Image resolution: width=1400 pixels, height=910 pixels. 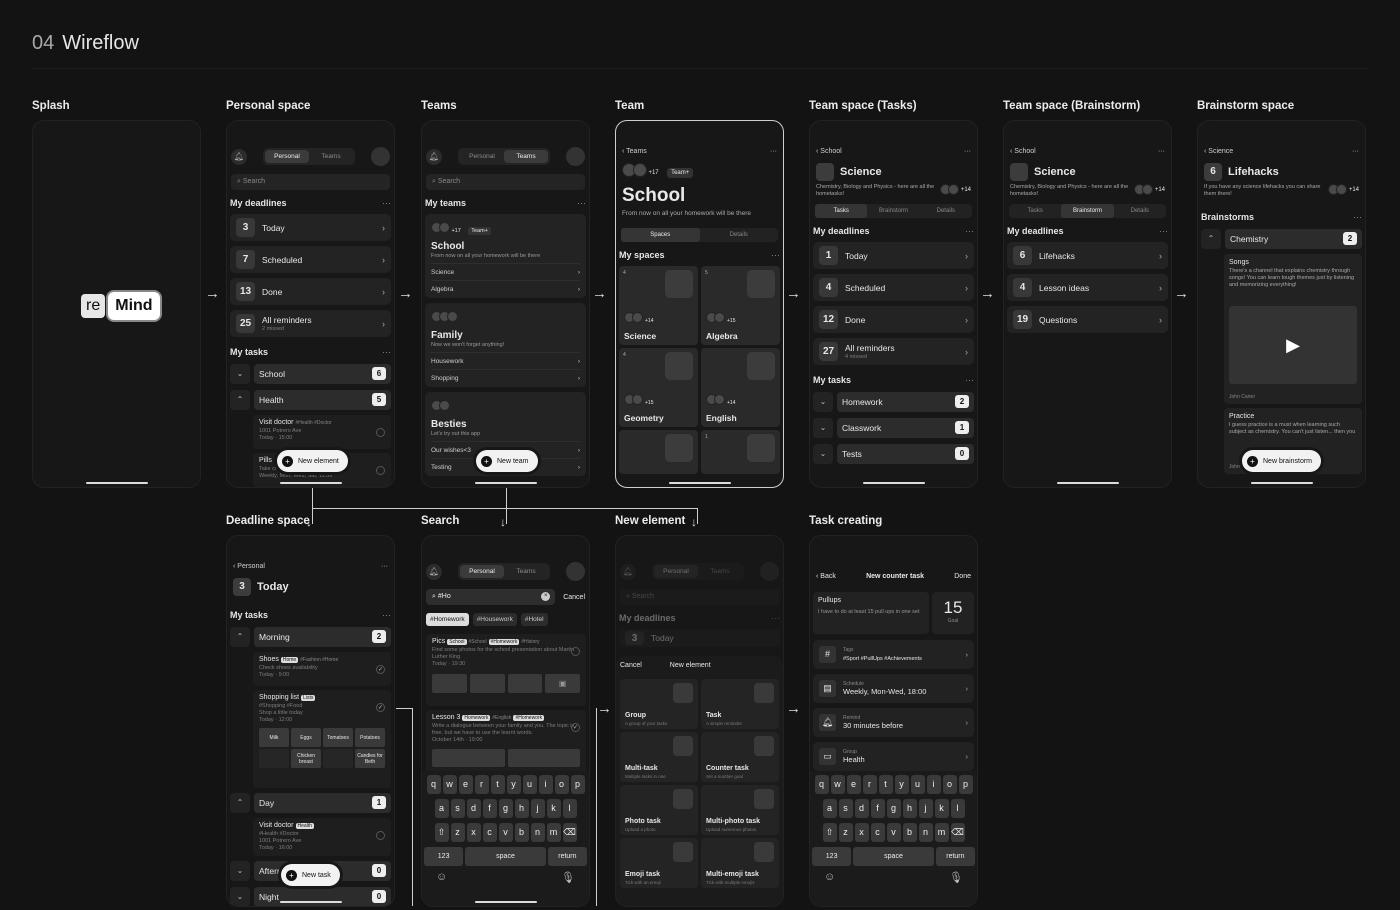 I want to click on back-button: ‹ School, so click(x=829, y=151).